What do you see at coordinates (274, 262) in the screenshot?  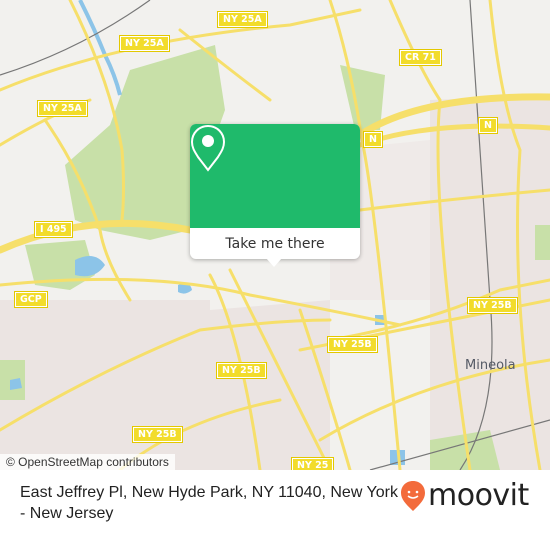 I see `popup-pointer` at bounding box center [274, 262].